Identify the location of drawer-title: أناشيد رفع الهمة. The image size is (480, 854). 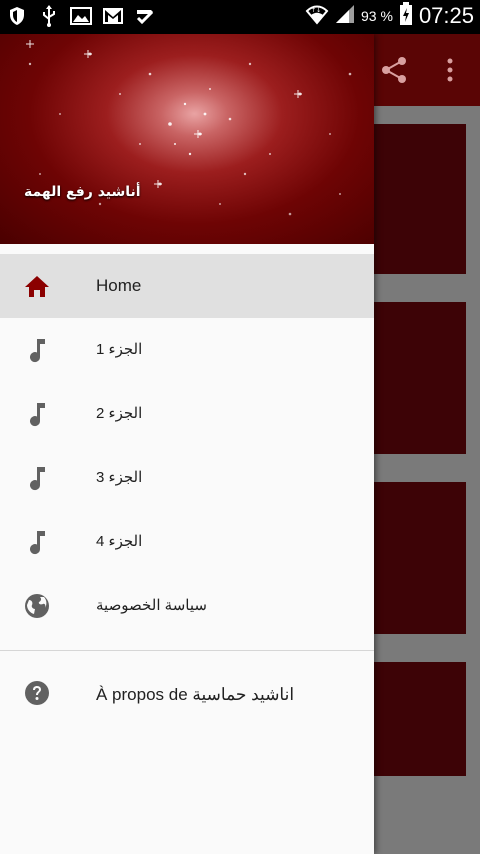
(82, 192).